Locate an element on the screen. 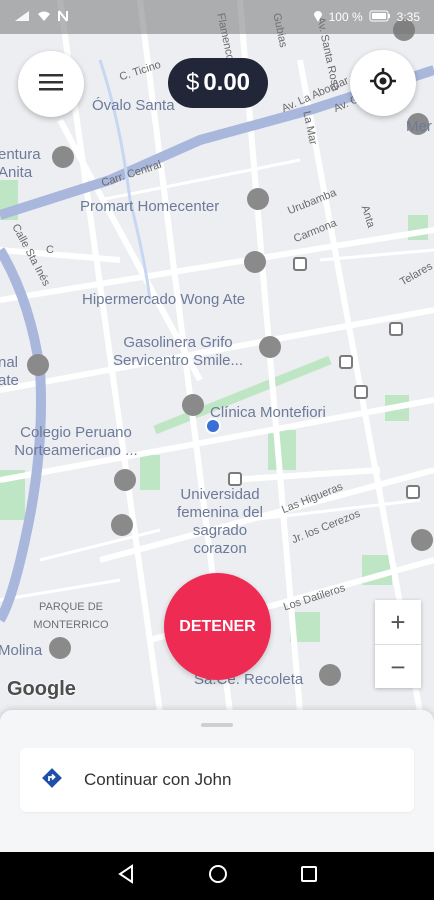 The width and height of the screenshot is (434, 900). fare-amount: 0.00 is located at coordinates (227, 82).